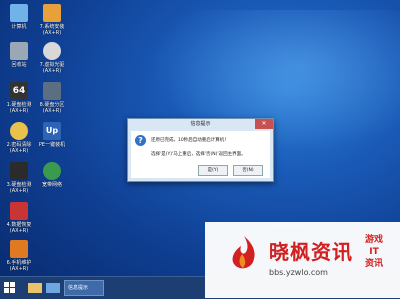 The width and height of the screenshot is (400, 299). I want to click on network-icon: 宽带网络, so click(52, 175).